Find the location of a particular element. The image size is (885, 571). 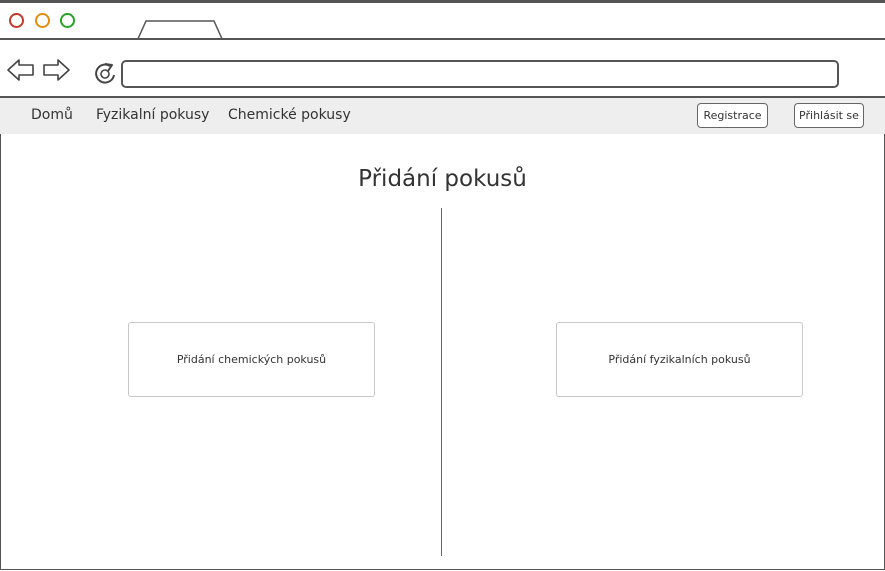

back-arrow-icon is located at coordinates (20, 70).